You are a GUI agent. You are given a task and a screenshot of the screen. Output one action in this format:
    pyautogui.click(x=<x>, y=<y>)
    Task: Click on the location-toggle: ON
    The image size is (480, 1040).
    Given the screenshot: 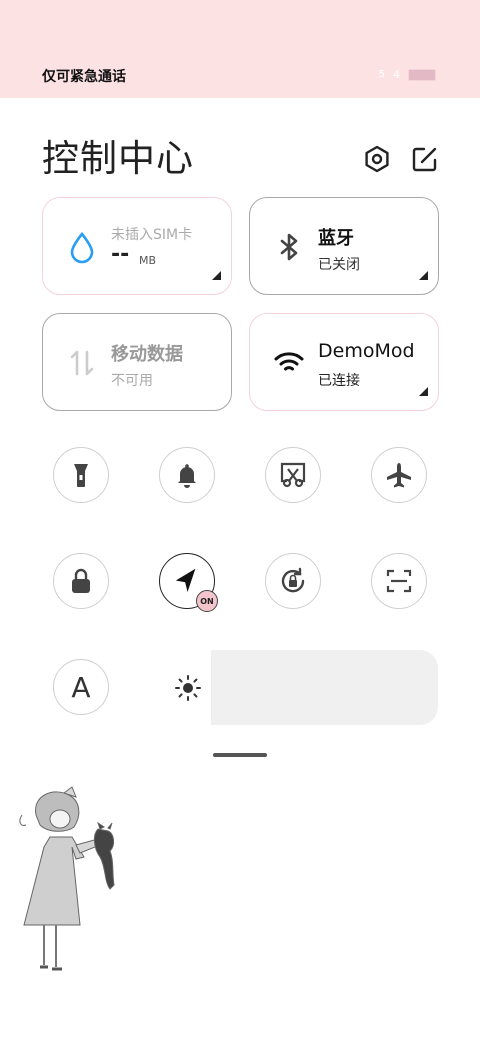 What is the action you would take?
    pyautogui.click(x=188, y=582)
    